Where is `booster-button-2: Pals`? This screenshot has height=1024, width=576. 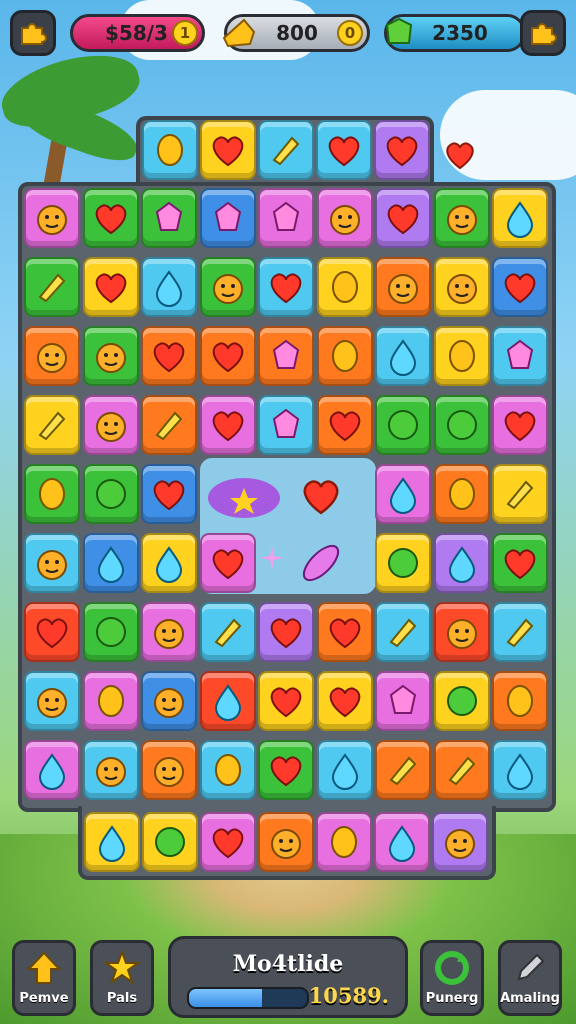 booster-button-2: Pals is located at coordinates (122, 978).